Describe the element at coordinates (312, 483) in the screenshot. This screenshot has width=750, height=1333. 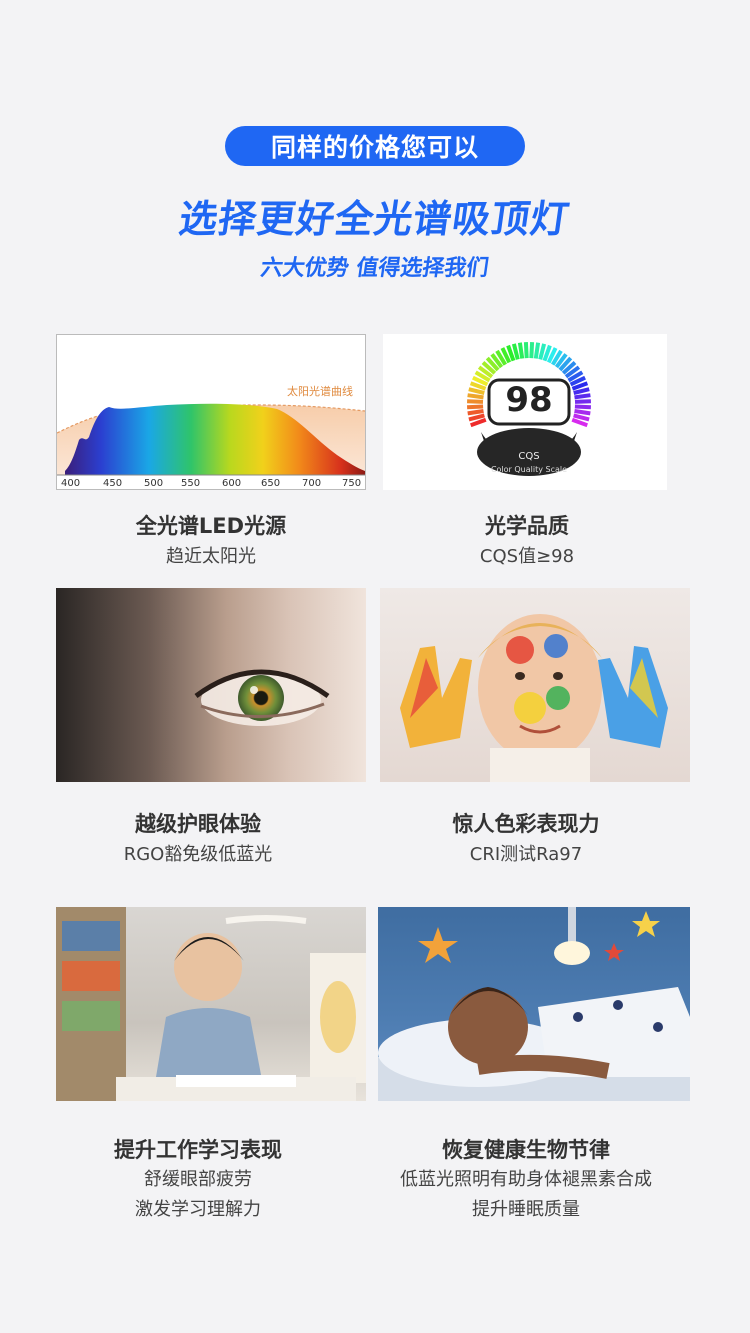
I see `axis-tick: 700` at that location.